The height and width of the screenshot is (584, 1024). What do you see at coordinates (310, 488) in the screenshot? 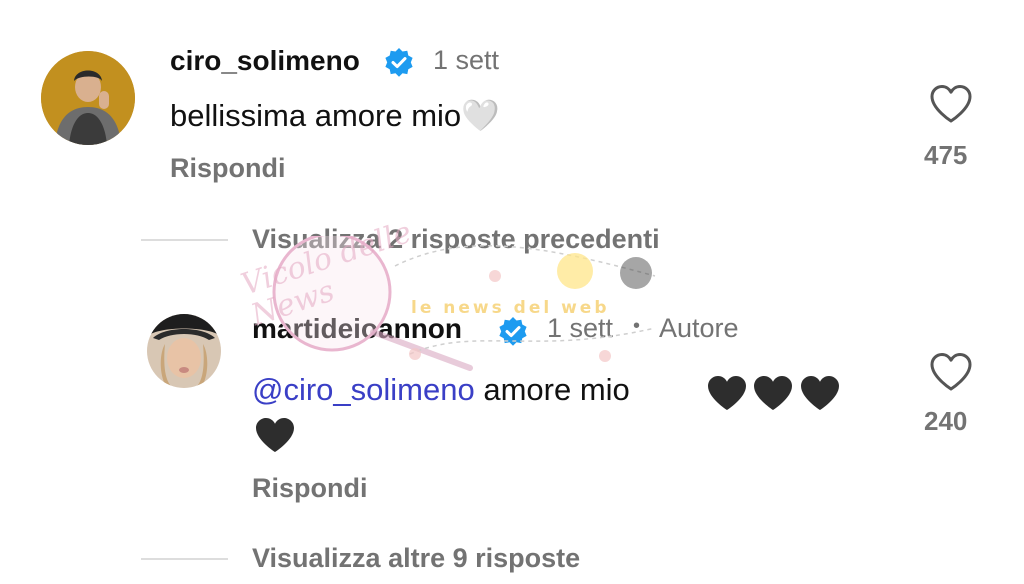
I see `reply-reply-button: Rispondi` at bounding box center [310, 488].